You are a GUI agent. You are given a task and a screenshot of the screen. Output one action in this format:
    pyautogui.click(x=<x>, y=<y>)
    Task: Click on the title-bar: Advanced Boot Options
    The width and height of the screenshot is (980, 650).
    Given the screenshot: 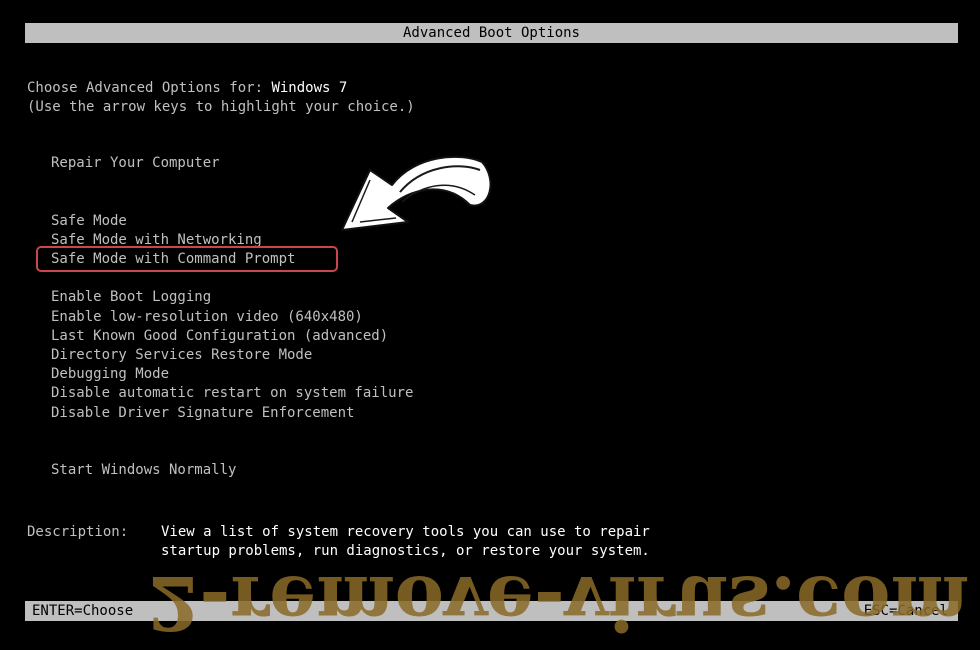 What is the action you would take?
    pyautogui.click(x=491, y=33)
    